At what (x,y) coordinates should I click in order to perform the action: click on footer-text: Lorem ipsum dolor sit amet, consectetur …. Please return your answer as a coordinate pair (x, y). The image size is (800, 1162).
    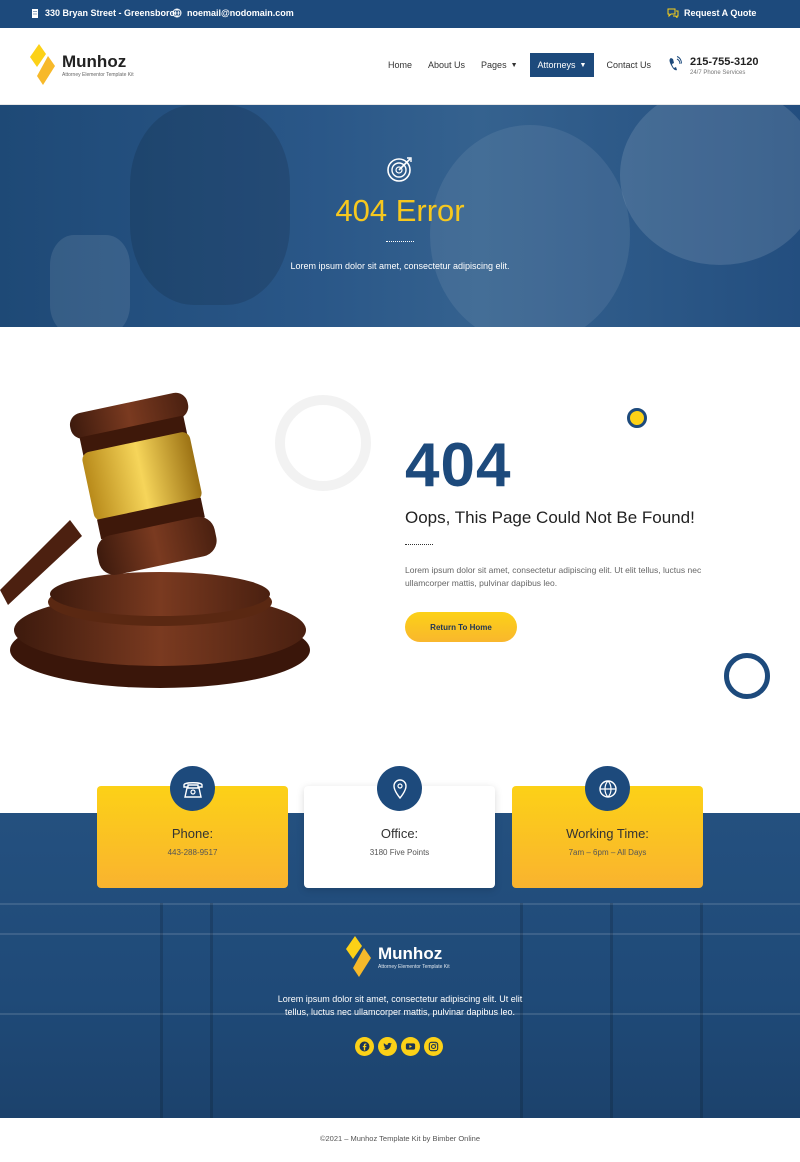
    Looking at the image, I should click on (400, 1005).